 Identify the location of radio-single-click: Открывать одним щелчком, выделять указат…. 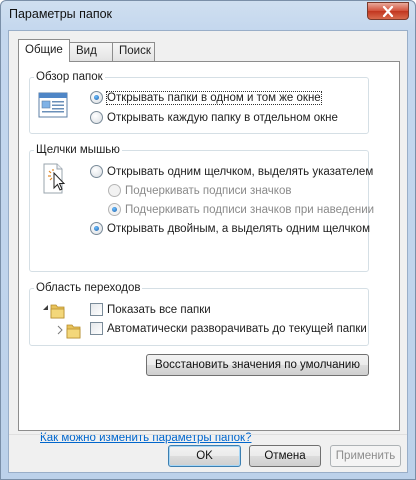
(231, 171).